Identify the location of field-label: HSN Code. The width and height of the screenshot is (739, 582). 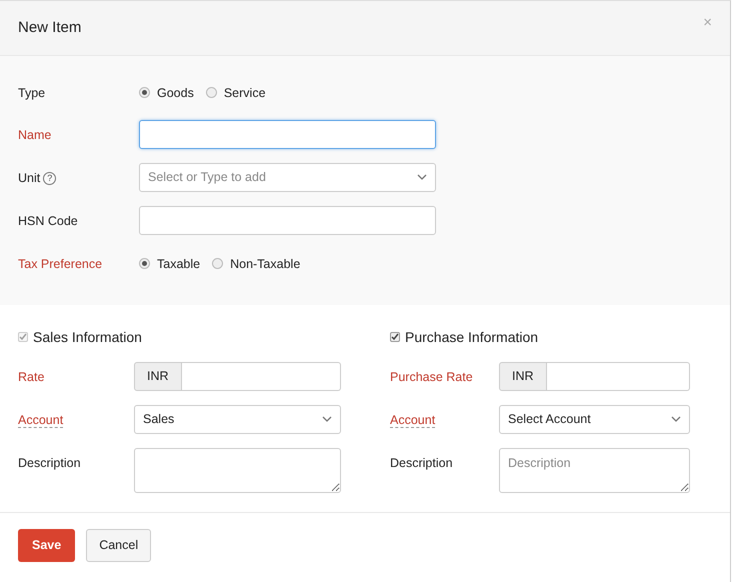
(48, 221).